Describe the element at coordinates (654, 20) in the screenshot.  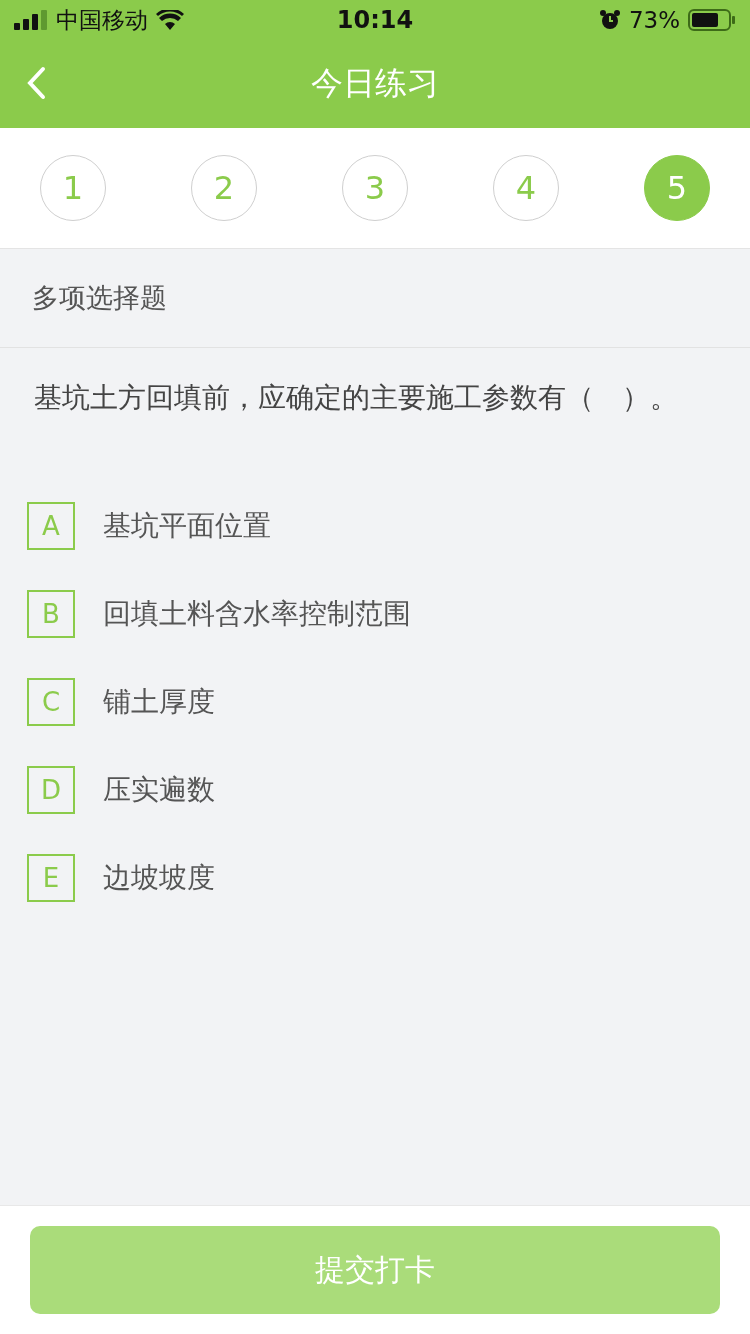
I see `battery-percent: 73%` at that location.